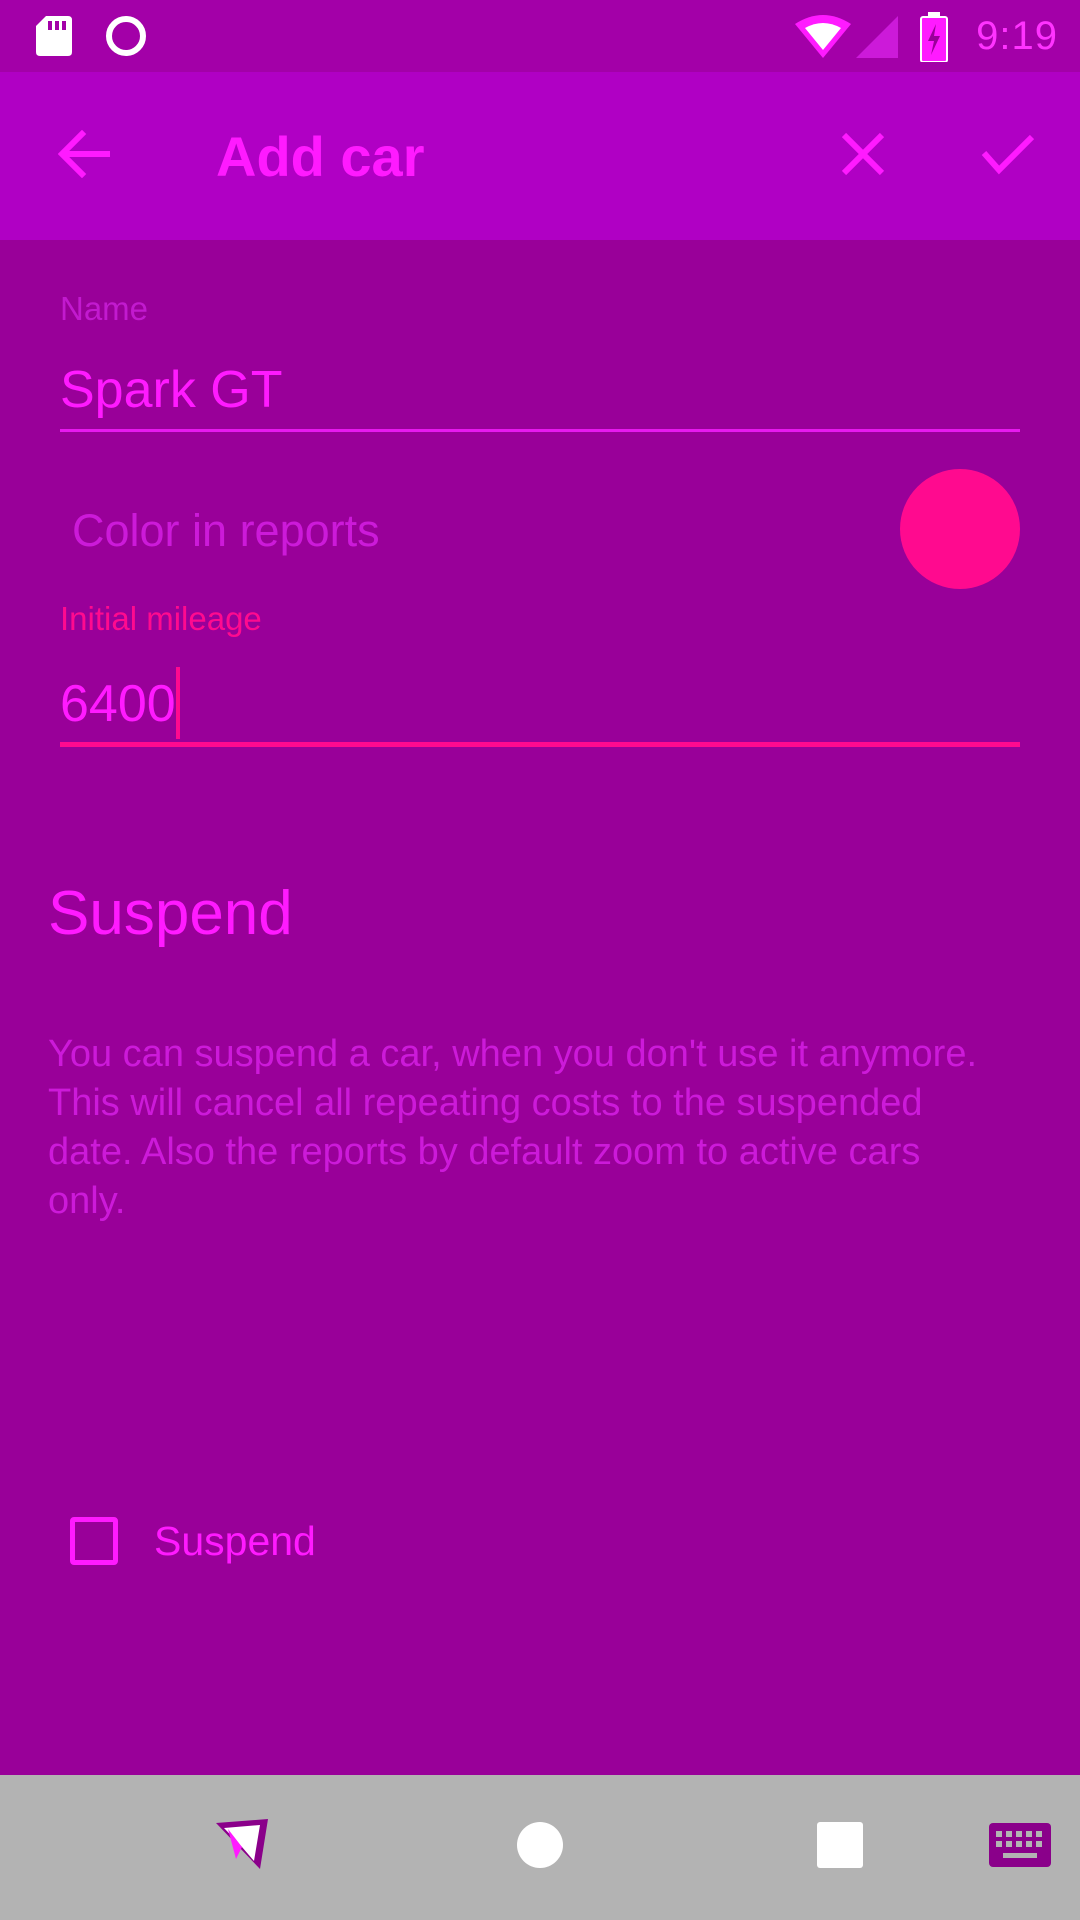  I want to click on name-label: Name, so click(104, 308).